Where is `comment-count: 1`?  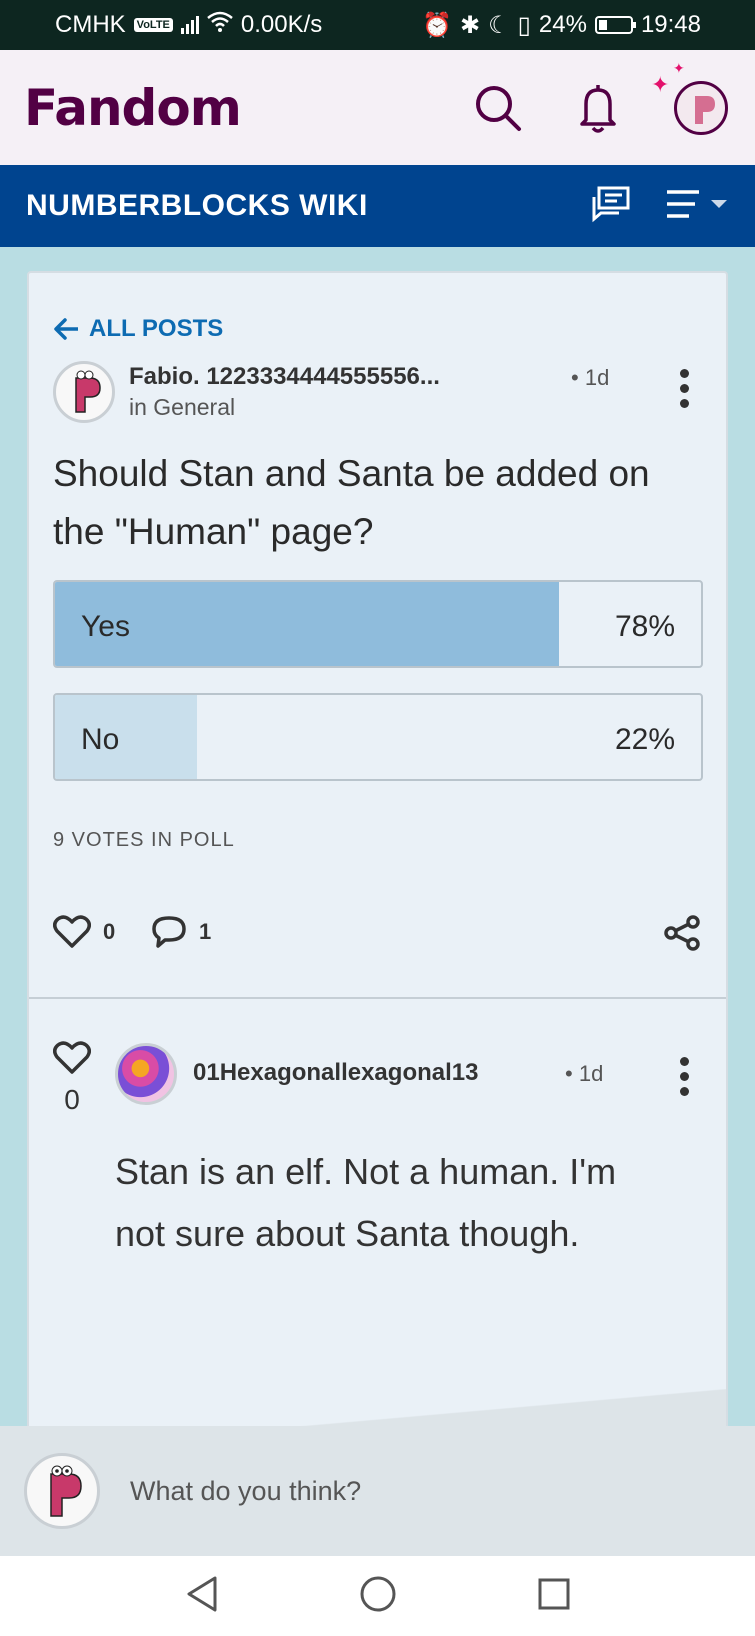 comment-count: 1 is located at coordinates (205, 931).